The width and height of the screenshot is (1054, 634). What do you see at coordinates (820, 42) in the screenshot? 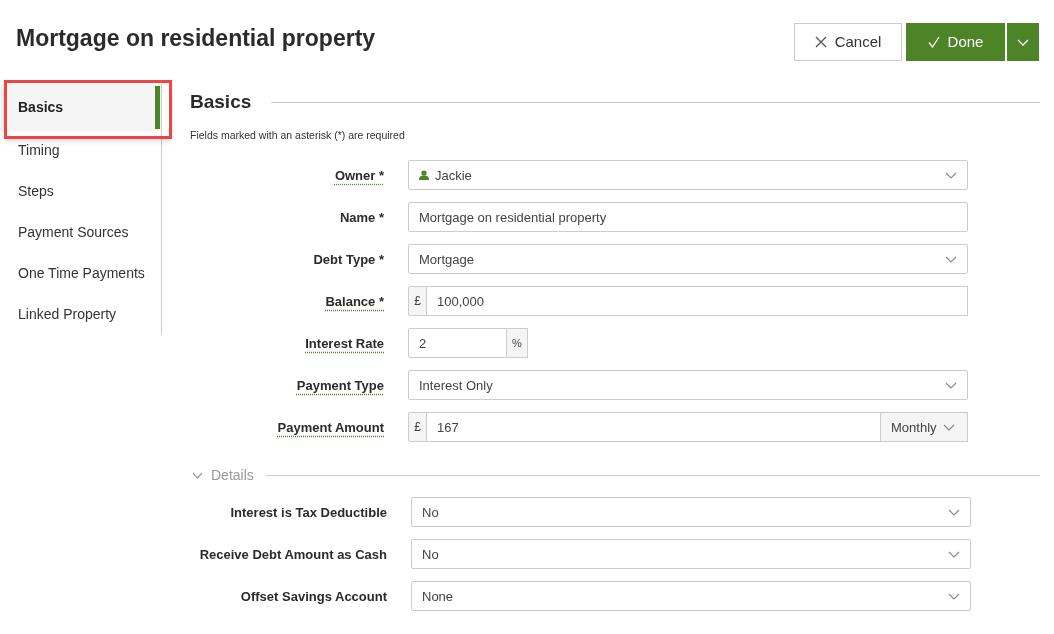
I see `close-icon` at bounding box center [820, 42].